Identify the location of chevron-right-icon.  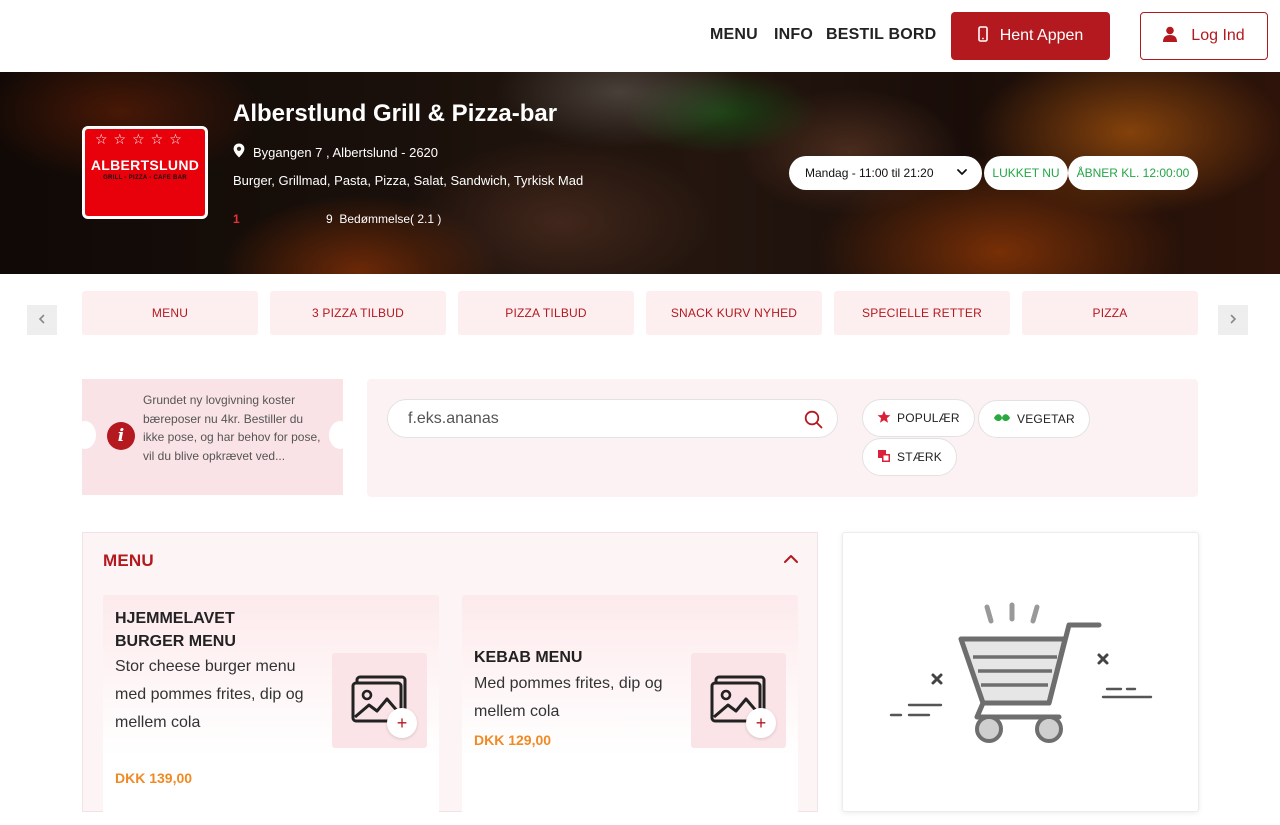
(1233, 320).